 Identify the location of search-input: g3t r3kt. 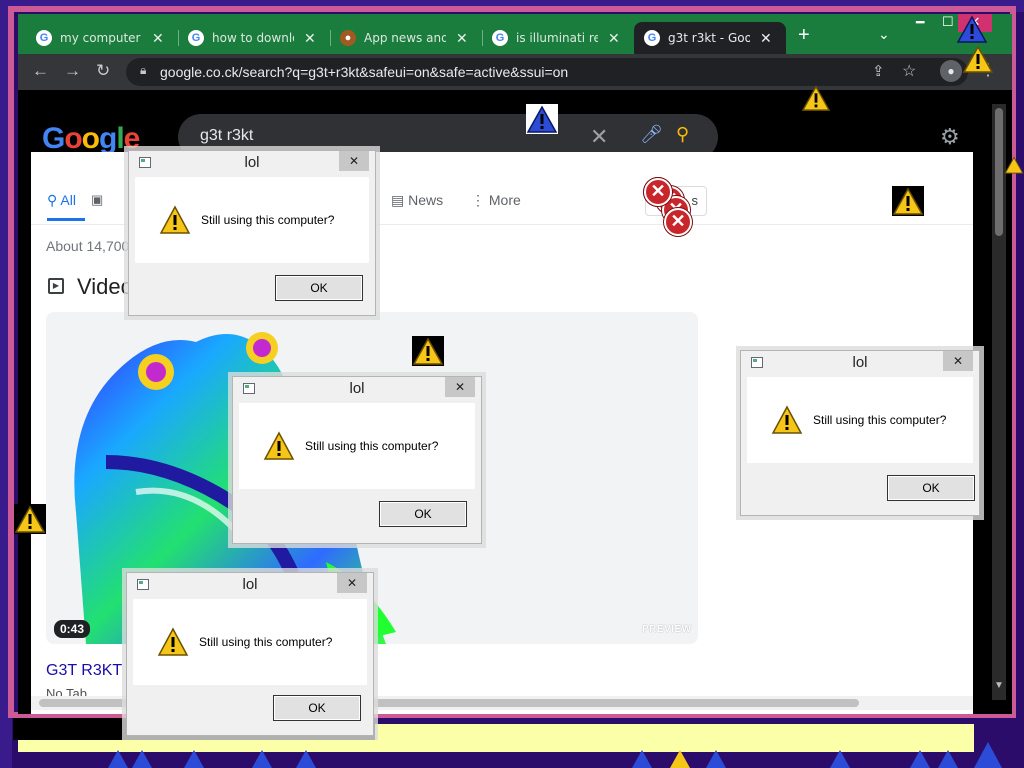
(226, 136).